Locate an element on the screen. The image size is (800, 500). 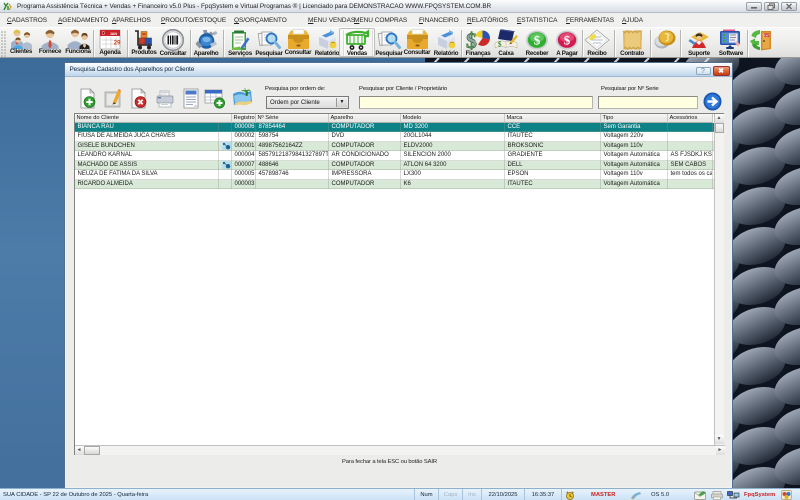
svg-text: JAN is located at coordinates (114, 34).